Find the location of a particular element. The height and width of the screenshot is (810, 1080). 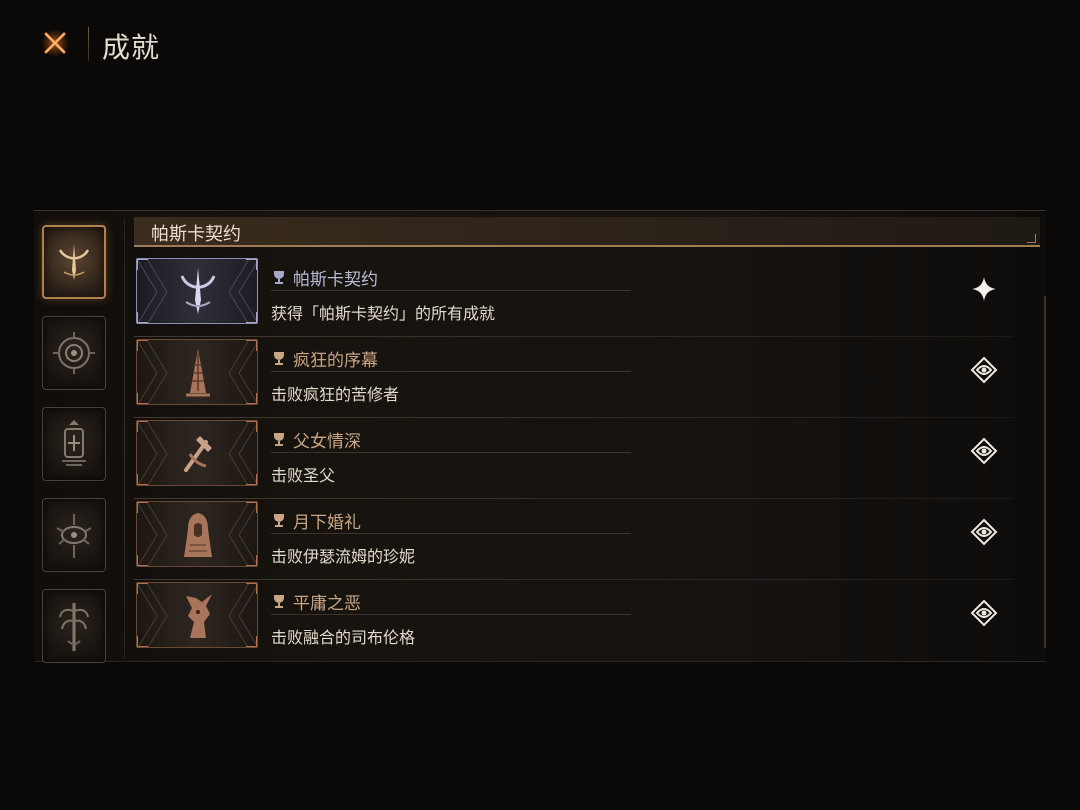

header-corner-ornament is located at coordinates (1031, 238).